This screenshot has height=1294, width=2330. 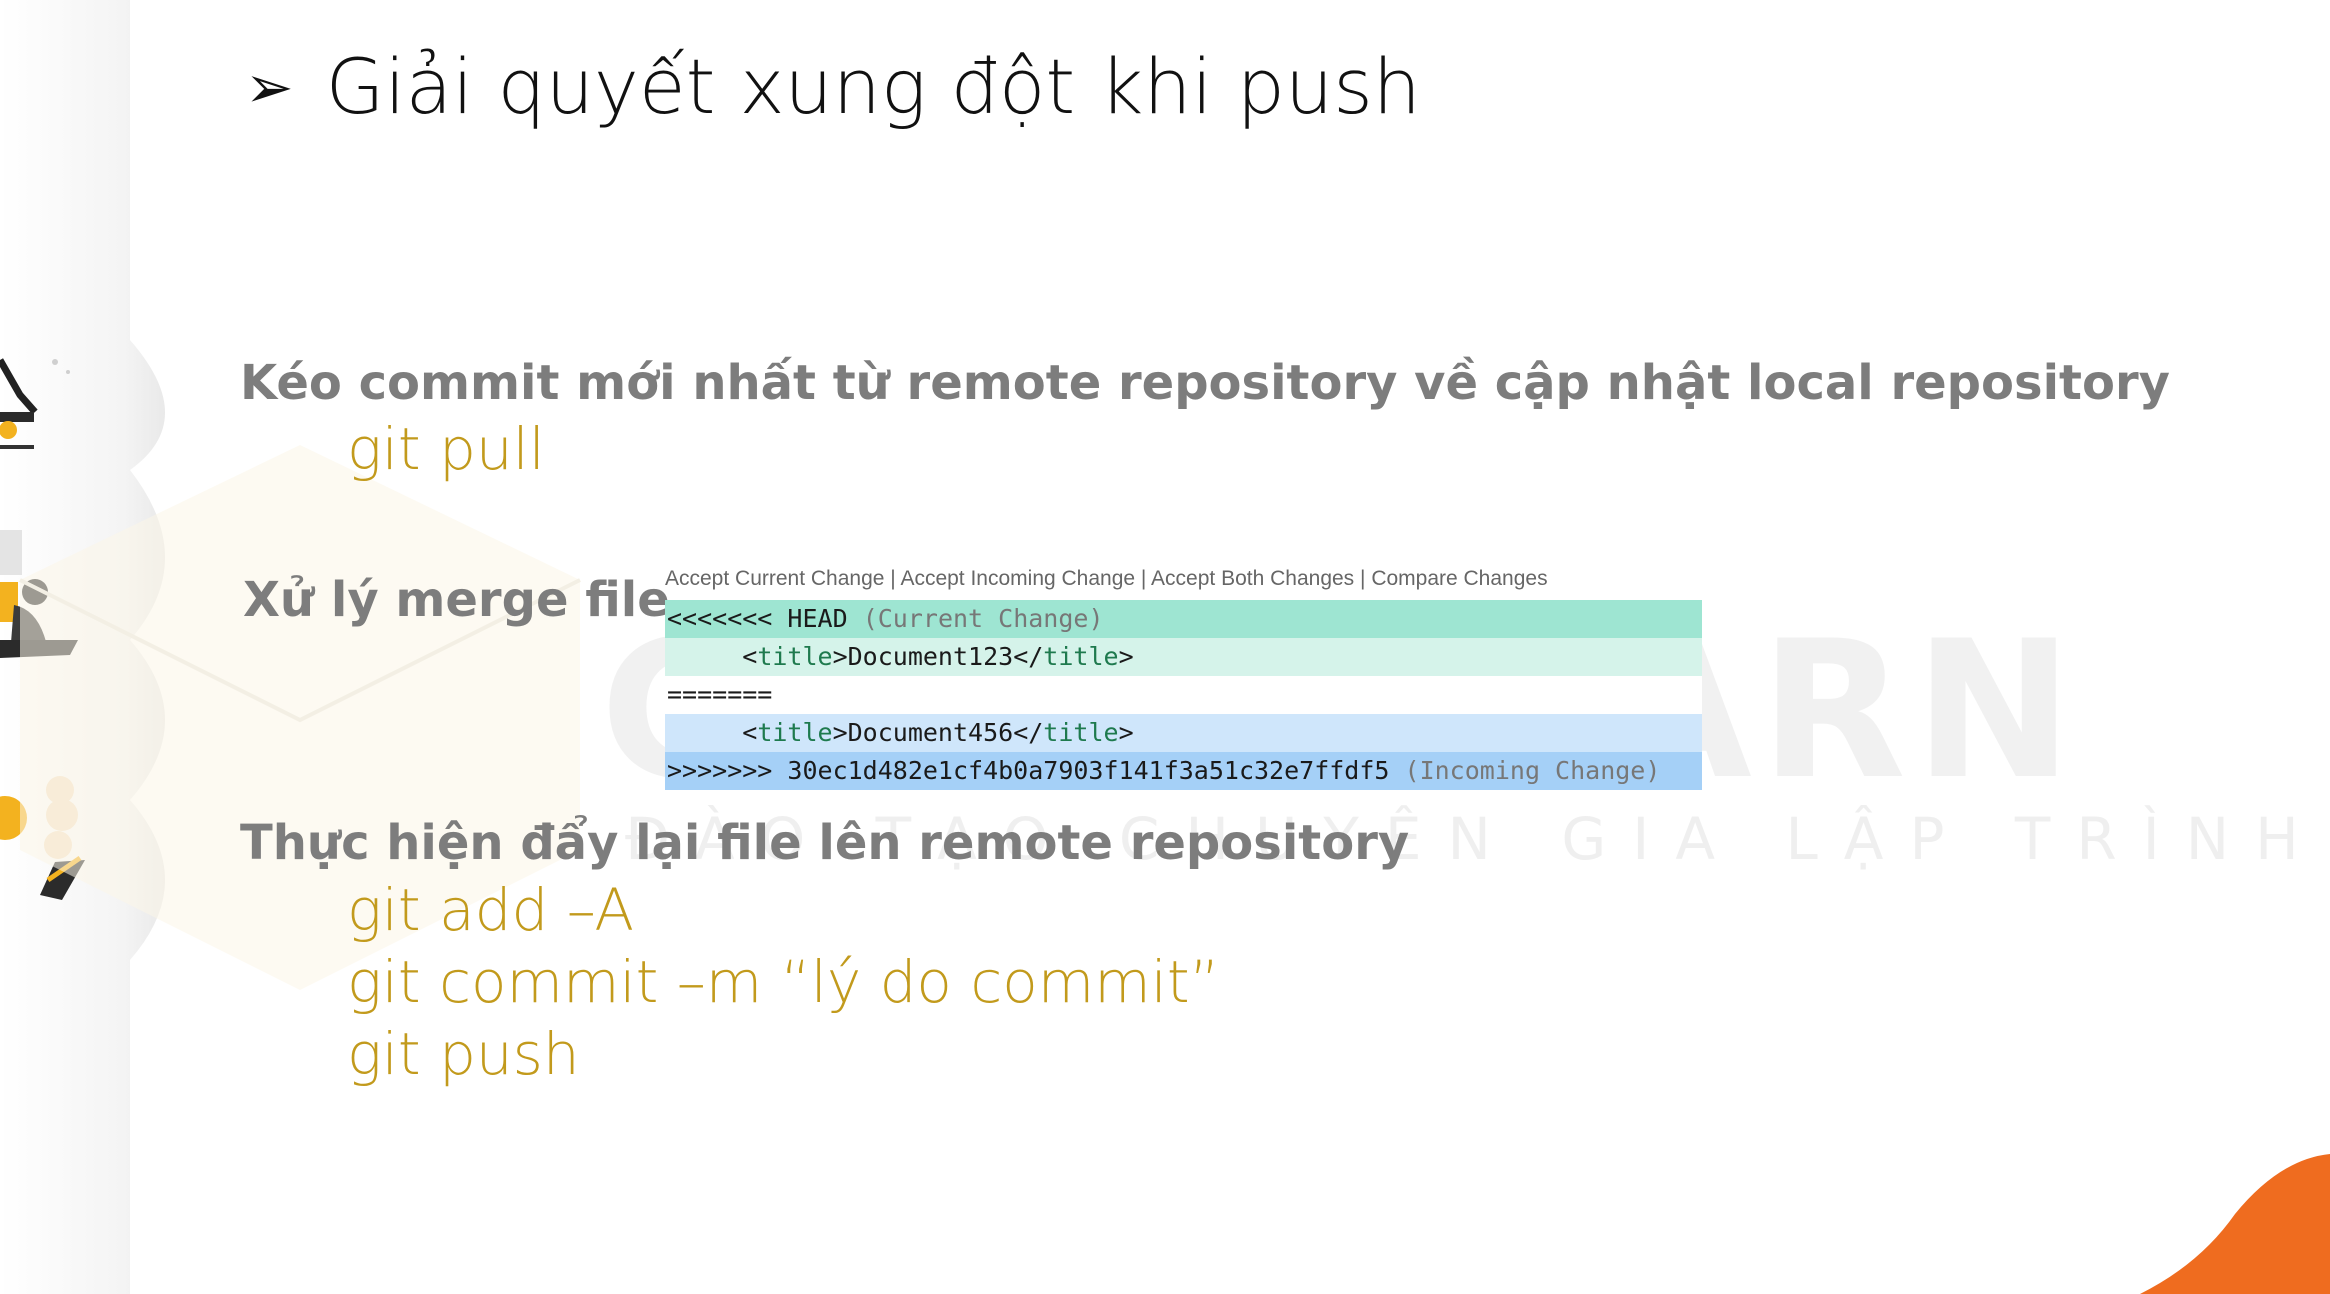 I want to click on head-marker-text: <<<<<<< HEAD, so click(x=757, y=618).